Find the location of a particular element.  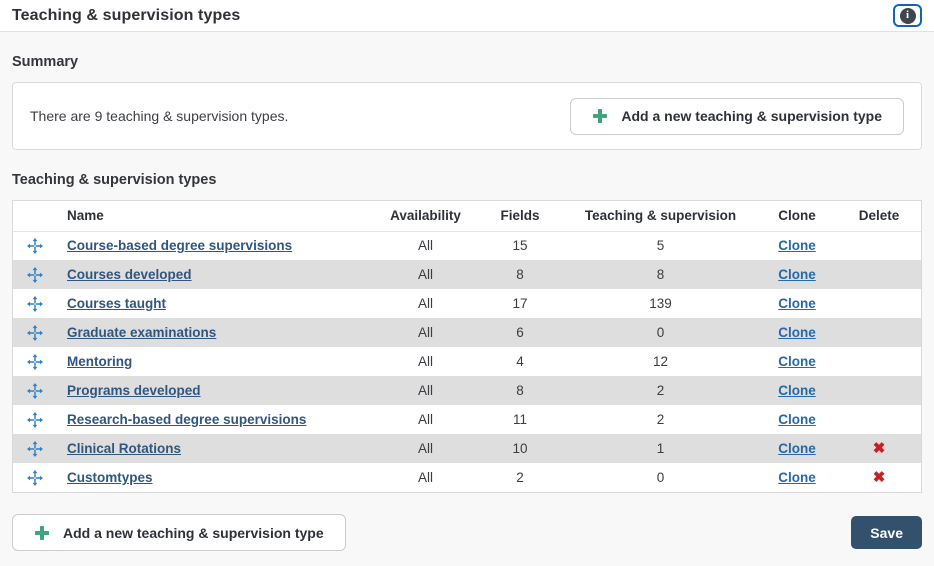

table-row: Clinical Rotations All 10 1 Clone ✖ is located at coordinates (467, 448).